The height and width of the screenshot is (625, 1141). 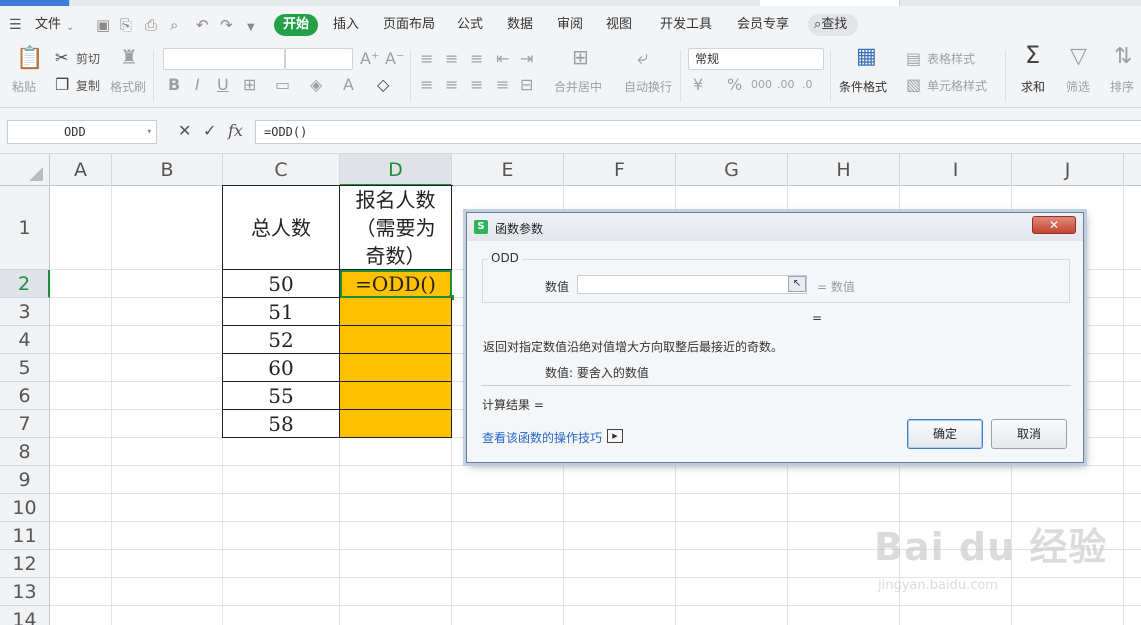 What do you see at coordinates (281, 340) in the screenshot?
I see `cell-c4: 52` at bounding box center [281, 340].